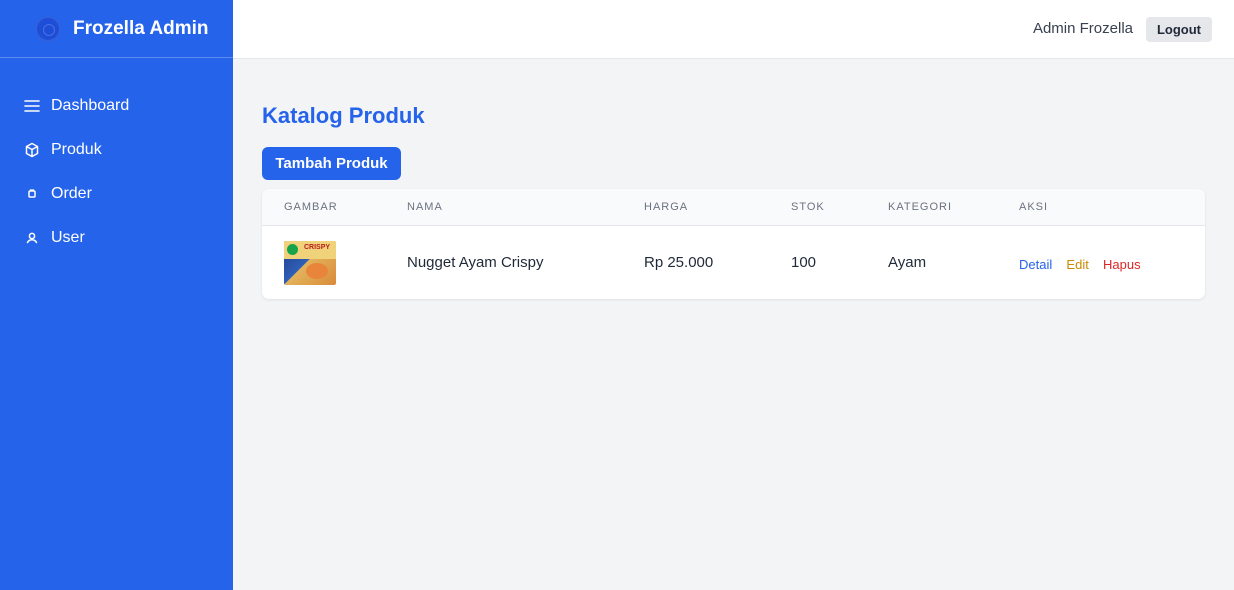 Image resolution: width=1234 pixels, height=590 pixels. What do you see at coordinates (733, 207) in the screenshot?
I see `table-header: GAMBAR NAMA HARGA STOK KATEGORI AKSI` at bounding box center [733, 207].